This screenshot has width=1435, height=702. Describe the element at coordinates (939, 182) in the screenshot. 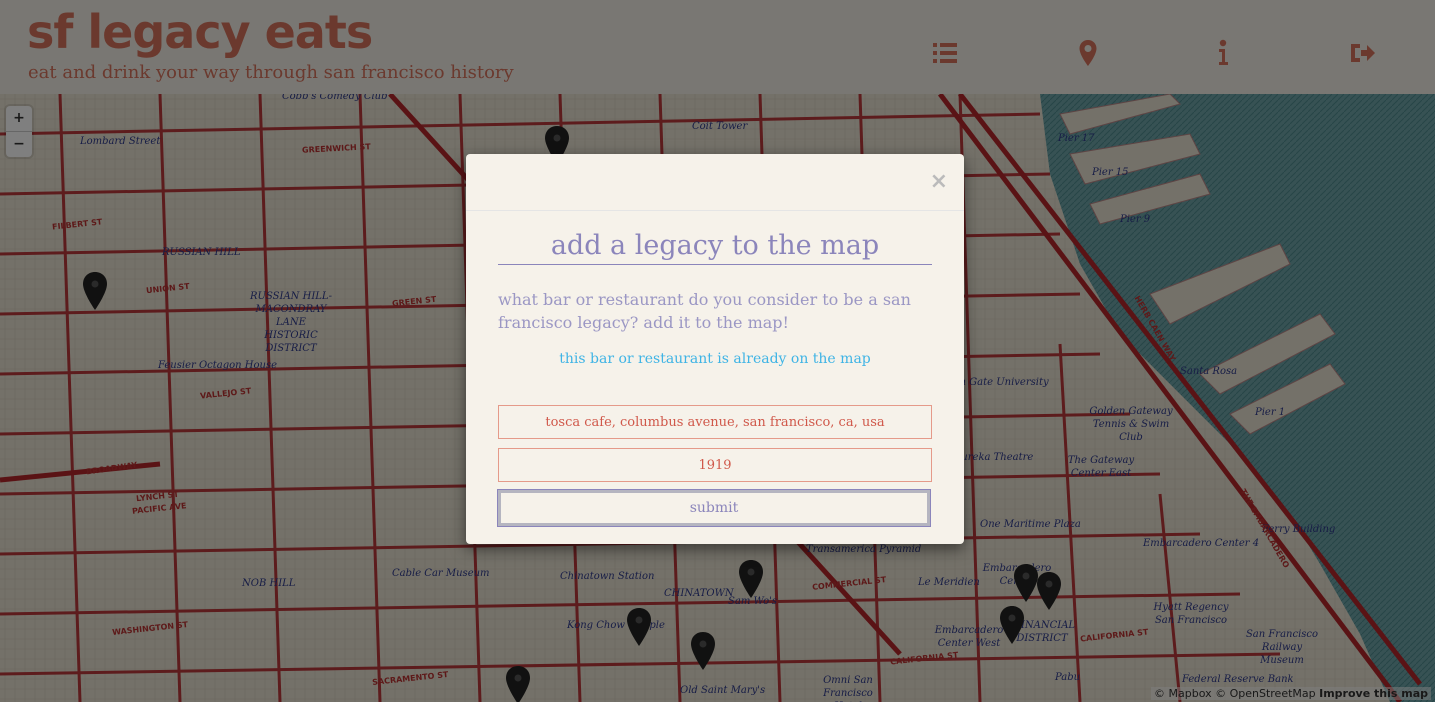

I see `close-icon: ×` at that location.